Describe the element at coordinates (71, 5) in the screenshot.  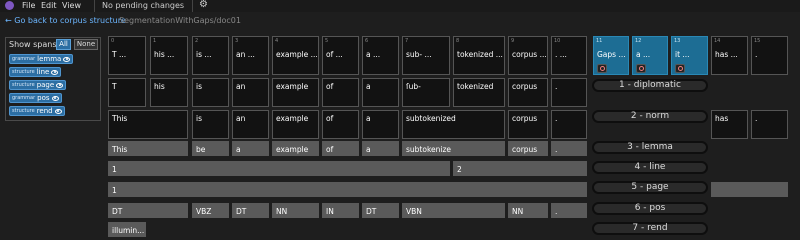
I see `menu-view: View` at that location.